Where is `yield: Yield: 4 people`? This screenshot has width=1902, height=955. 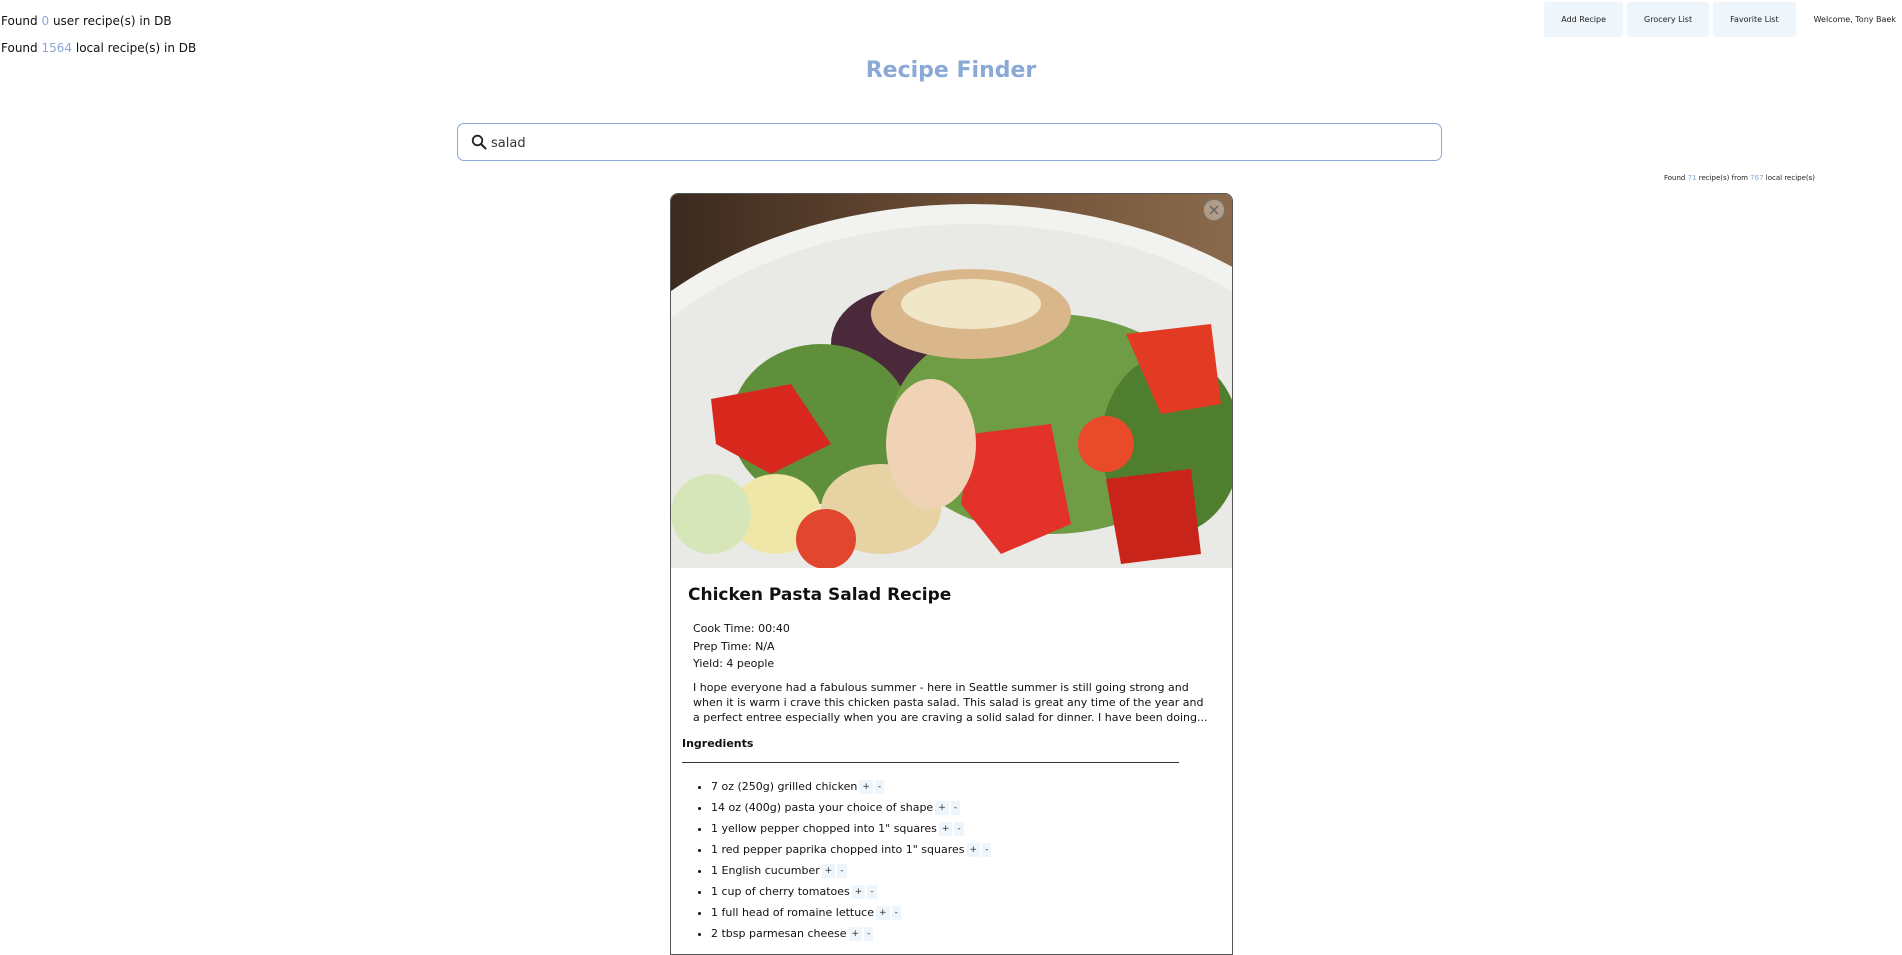 yield: Yield: 4 people is located at coordinates (734, 663).